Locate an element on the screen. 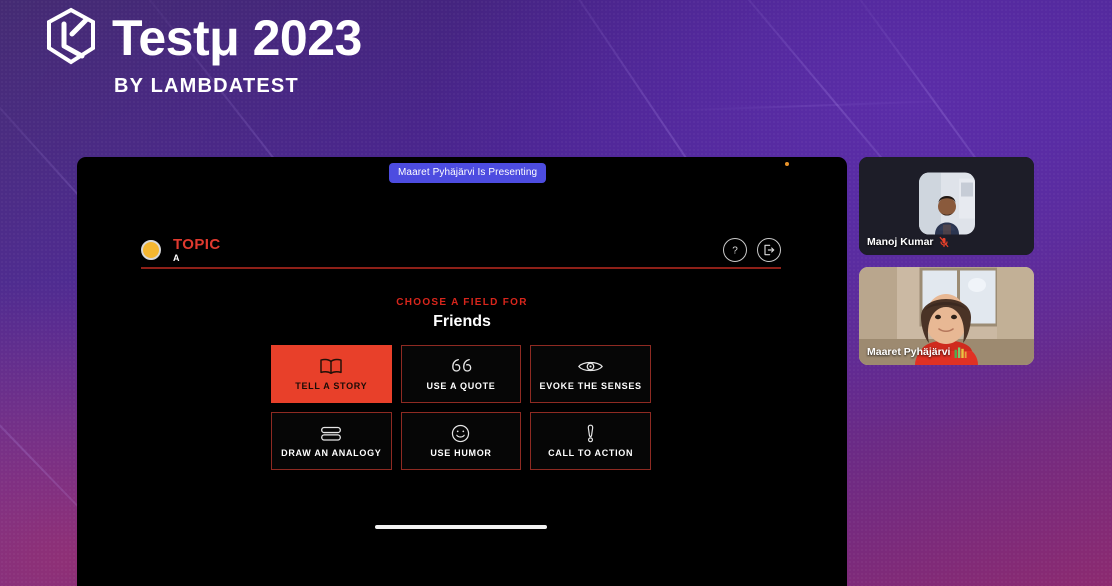  exit-arrow-icon is located at coordinates (769, 250).